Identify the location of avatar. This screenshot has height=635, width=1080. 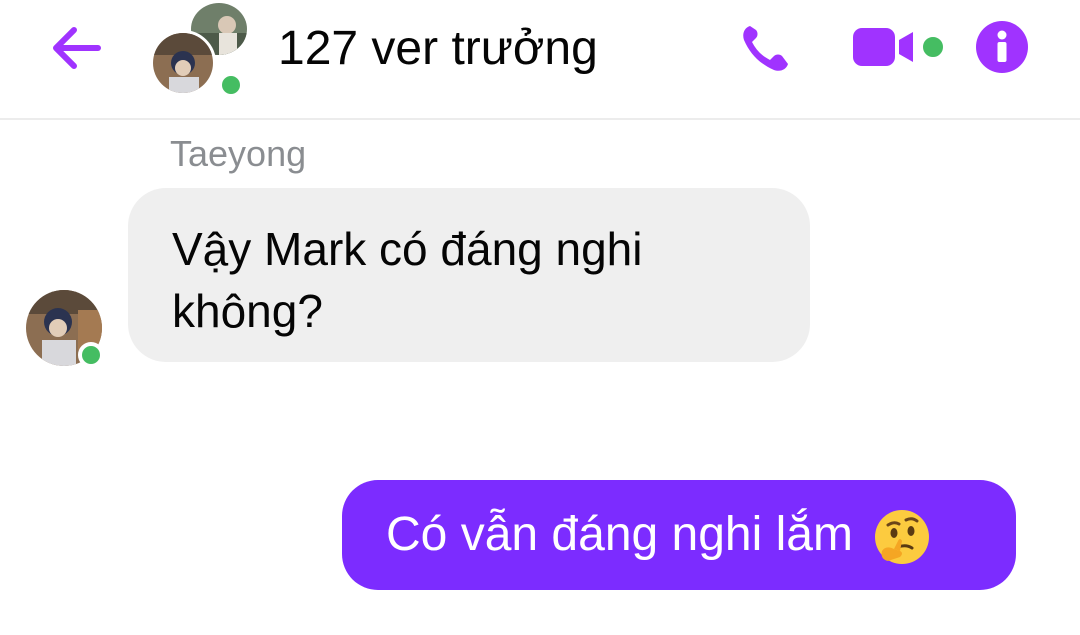
(183, 63).